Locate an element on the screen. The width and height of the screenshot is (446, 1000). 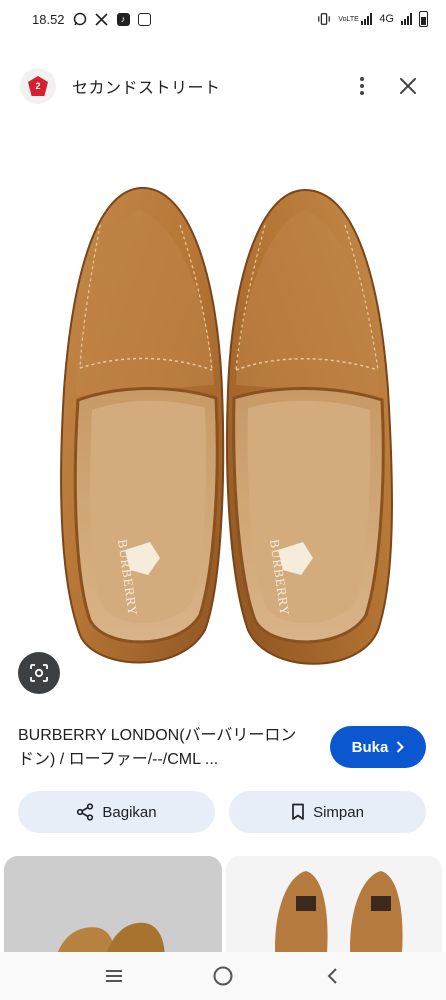
header: 2 セカンドストリート is located at coordinates (223, 86).